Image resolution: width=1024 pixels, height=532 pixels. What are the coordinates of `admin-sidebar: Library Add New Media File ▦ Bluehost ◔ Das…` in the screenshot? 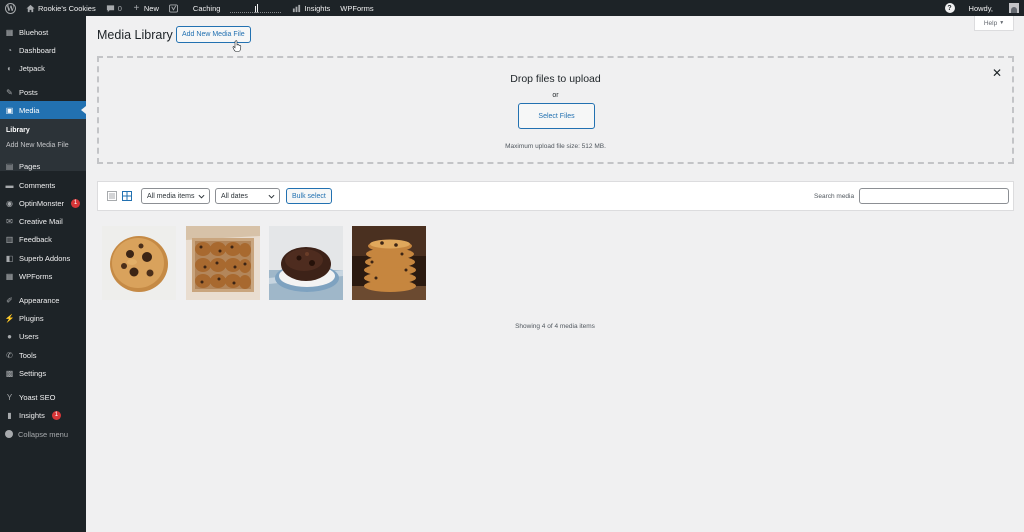 It's located at (43, 274).